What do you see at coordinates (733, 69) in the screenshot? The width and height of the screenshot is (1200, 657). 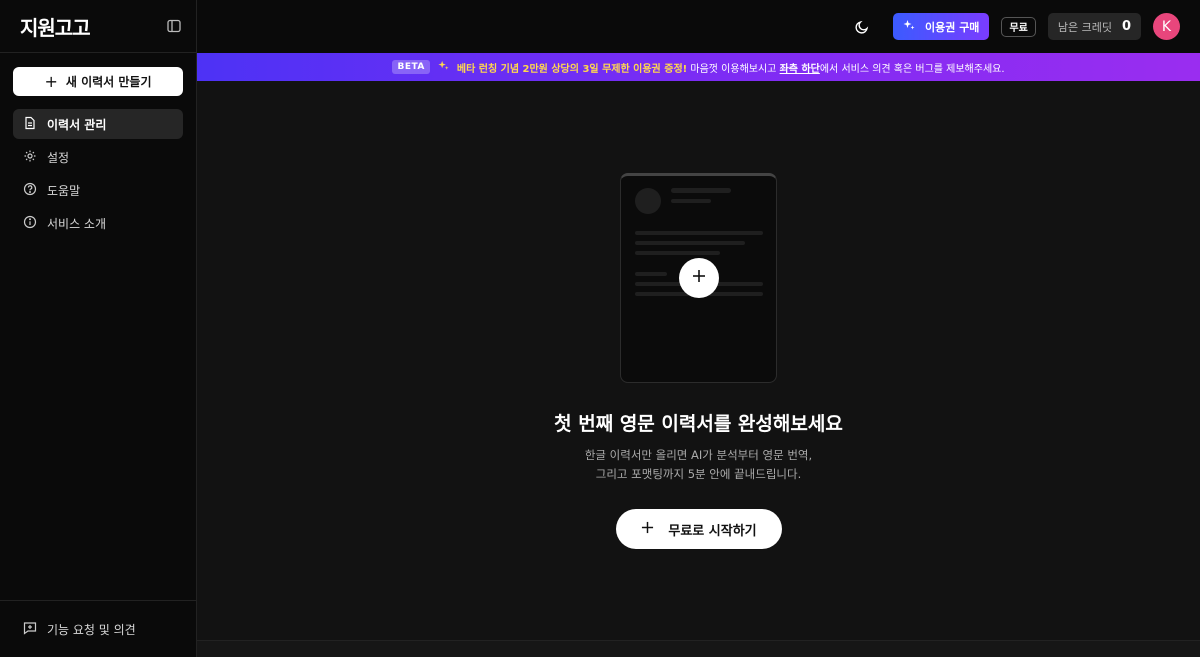 I see `banner-text1: 마음껏 이용해보시고` at bounding box center [733, 69].